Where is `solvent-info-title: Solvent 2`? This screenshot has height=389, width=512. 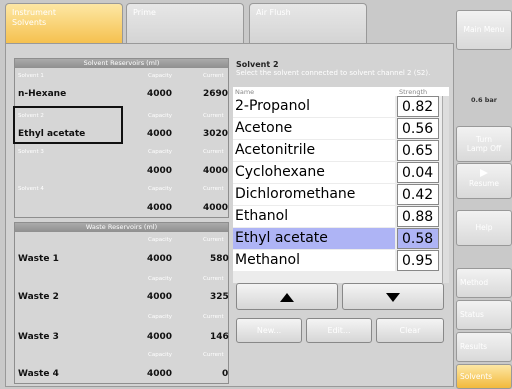
solvent-info-title: Solvent 2 is located at coordinates (257, 64).